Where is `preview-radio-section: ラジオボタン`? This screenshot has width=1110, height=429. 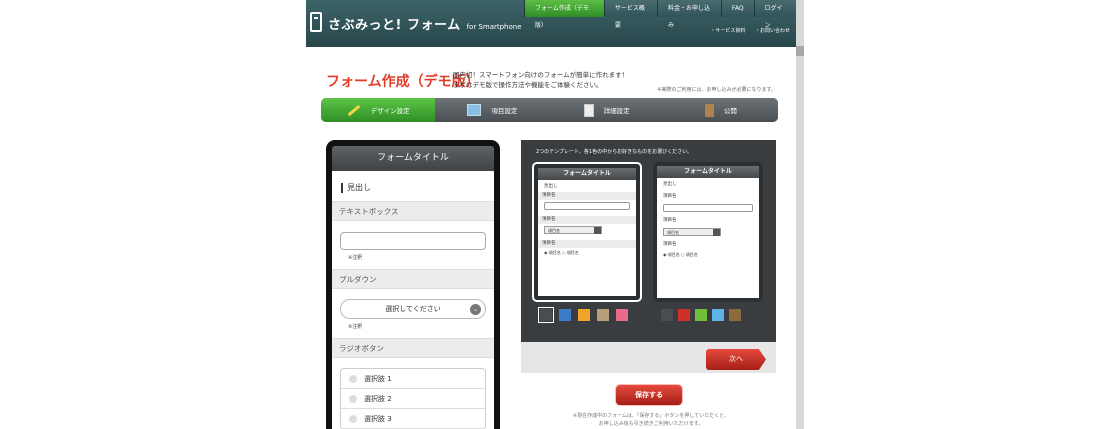 preview-radio-section: ラジオボタン is located at coordinates (413, 348).